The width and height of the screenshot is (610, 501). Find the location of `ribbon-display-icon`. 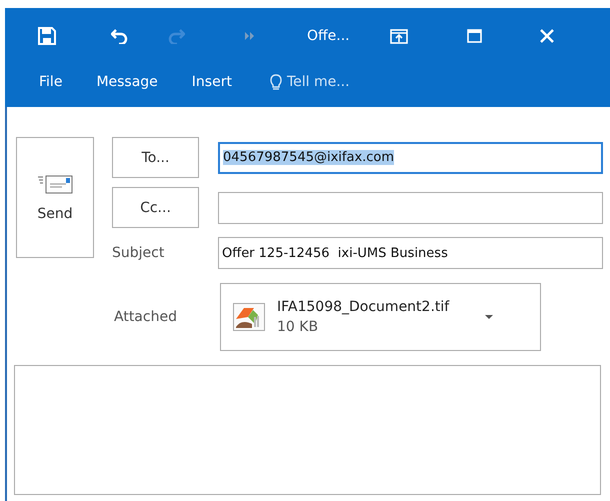

ribbon-display-icon is located at coordinates (399, 36).